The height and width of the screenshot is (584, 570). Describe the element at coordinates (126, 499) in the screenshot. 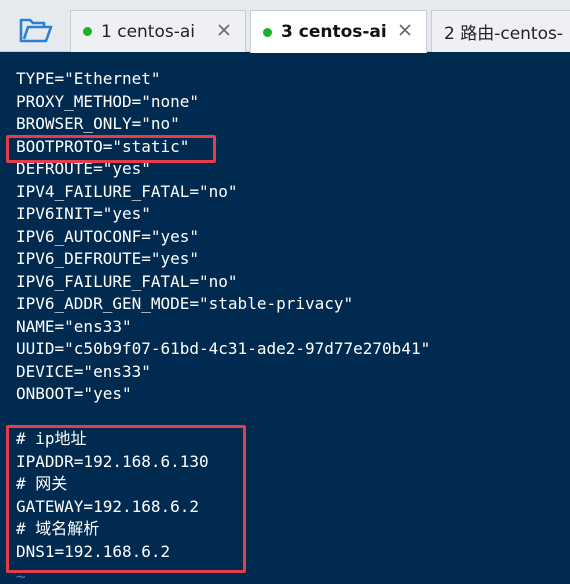

I see `network-settings-highlight-box` at that location.